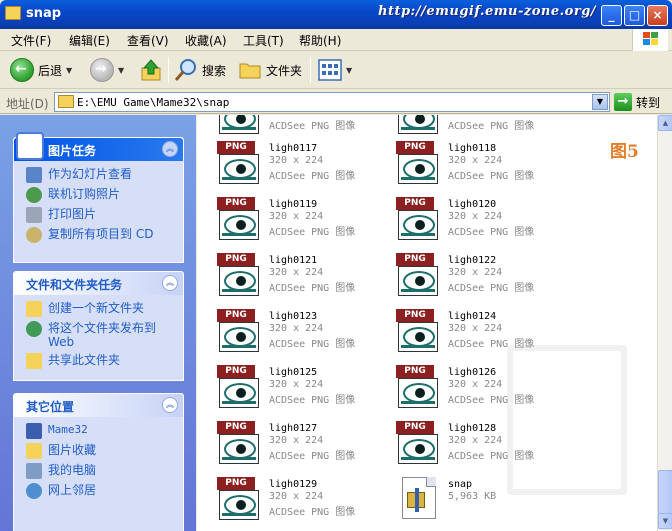  Describe the element at coordinates (22, 70) in the screenshot. I see `back-arrow-icon: ←` at that location.